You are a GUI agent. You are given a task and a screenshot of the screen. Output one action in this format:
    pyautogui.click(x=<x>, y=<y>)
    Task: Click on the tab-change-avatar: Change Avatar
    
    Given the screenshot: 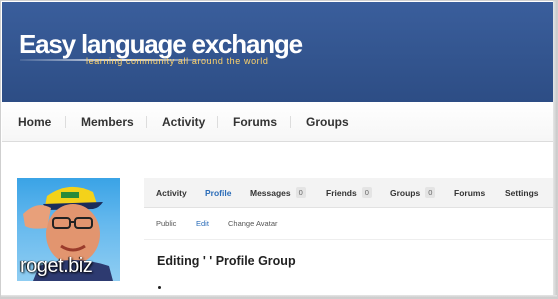 What is the action you would take?
    pyautogui.click(x=252, y=224)
    